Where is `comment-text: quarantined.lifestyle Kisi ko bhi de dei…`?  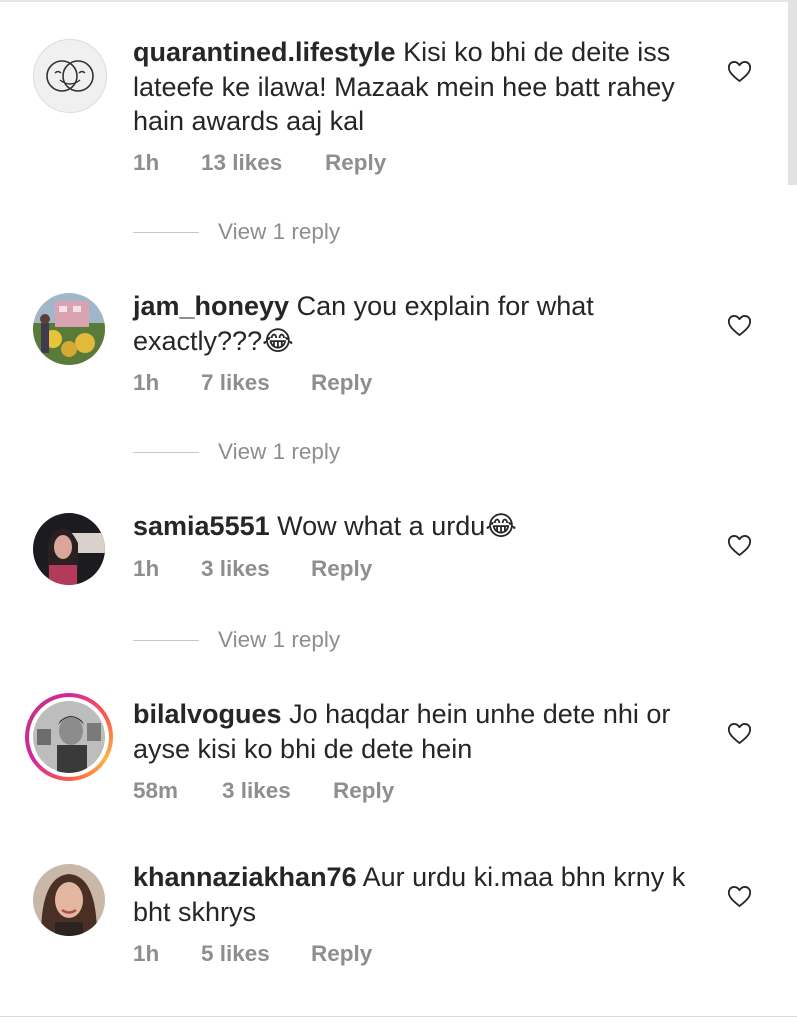
comment-text: quarantined.lifestyle Kisi ko bhi de dei… is located at coordinates (413, 87).